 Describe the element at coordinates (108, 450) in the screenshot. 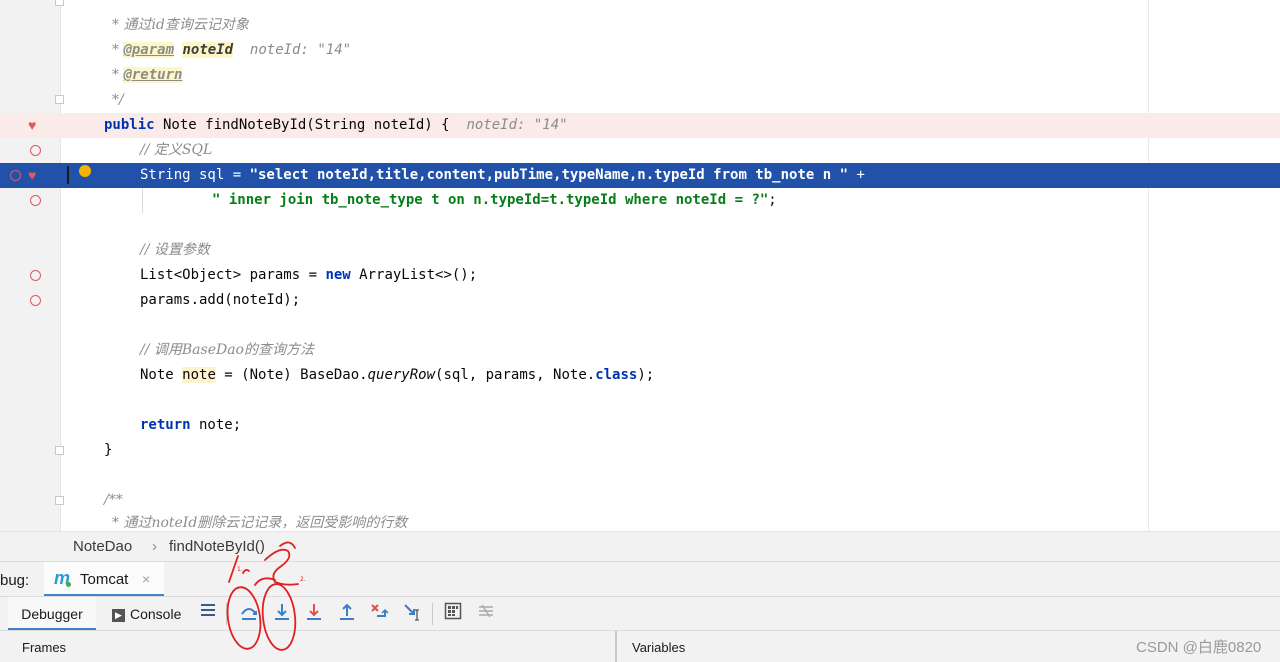

I see `code-text: }` at that location.